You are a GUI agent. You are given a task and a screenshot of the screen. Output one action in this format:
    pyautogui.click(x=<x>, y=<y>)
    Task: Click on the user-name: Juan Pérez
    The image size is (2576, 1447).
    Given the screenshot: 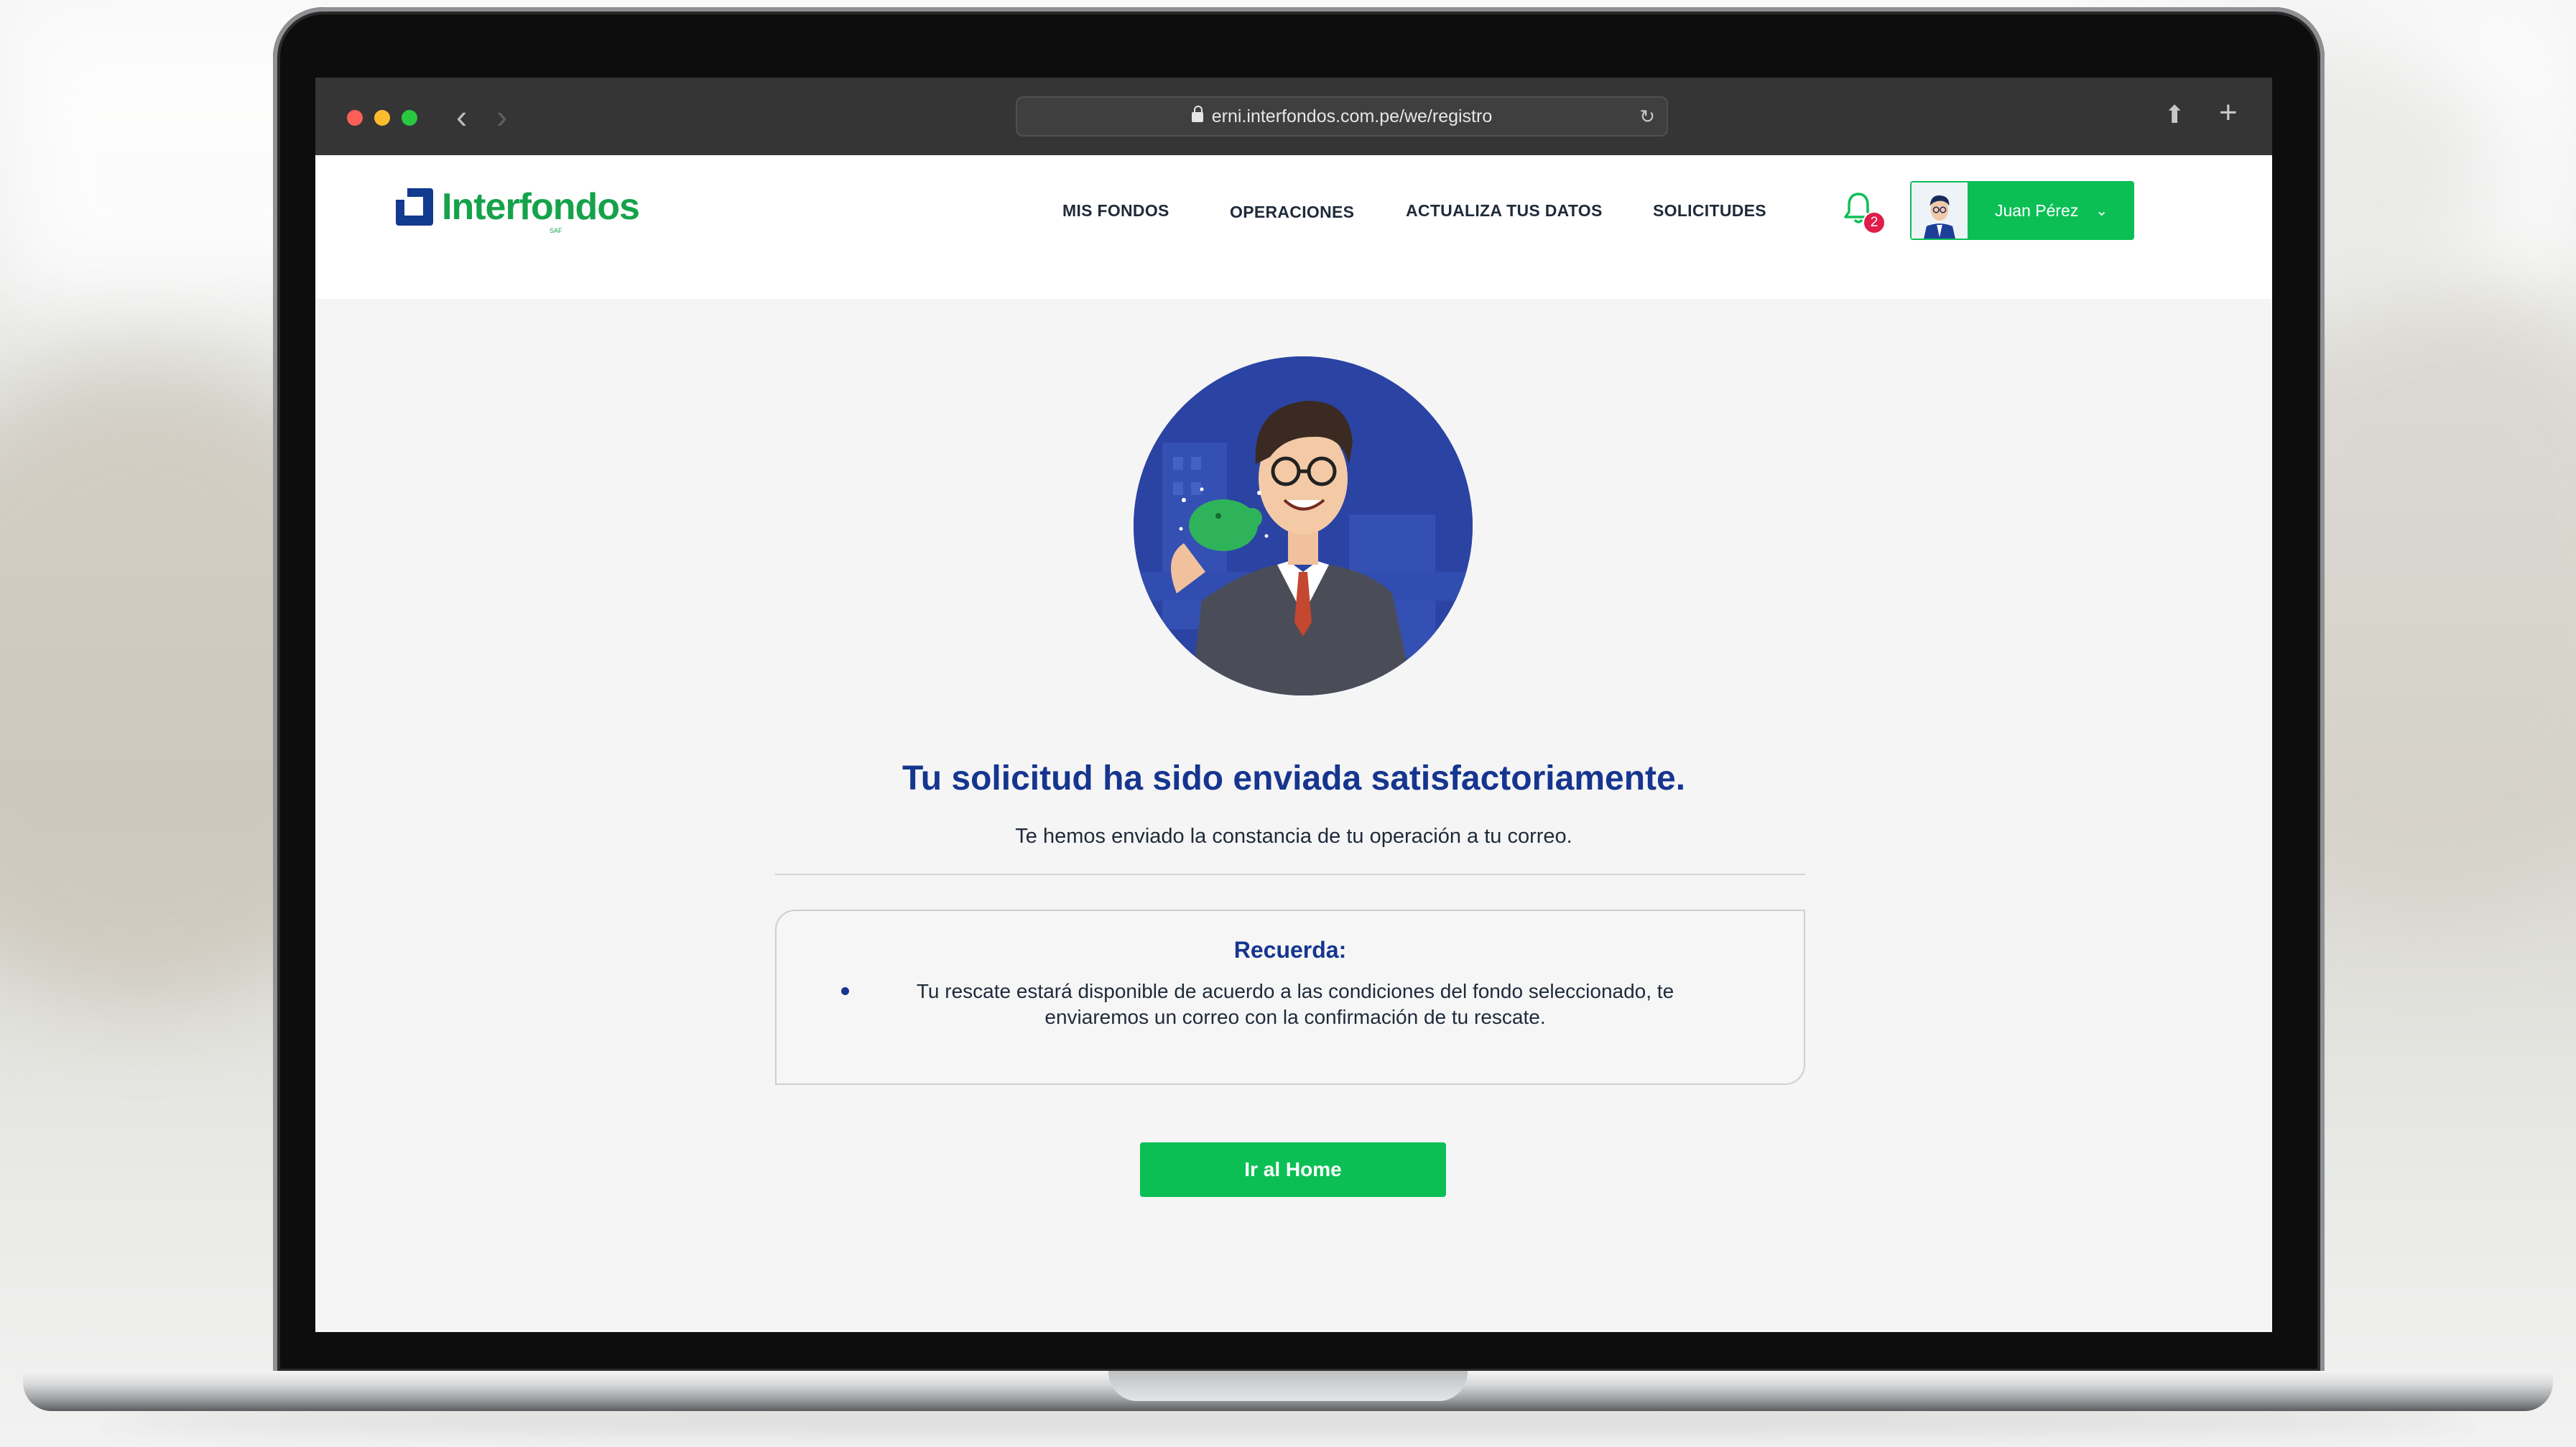 What is the action you would take?
    pyautogui.click(x=2037, y=210)
    